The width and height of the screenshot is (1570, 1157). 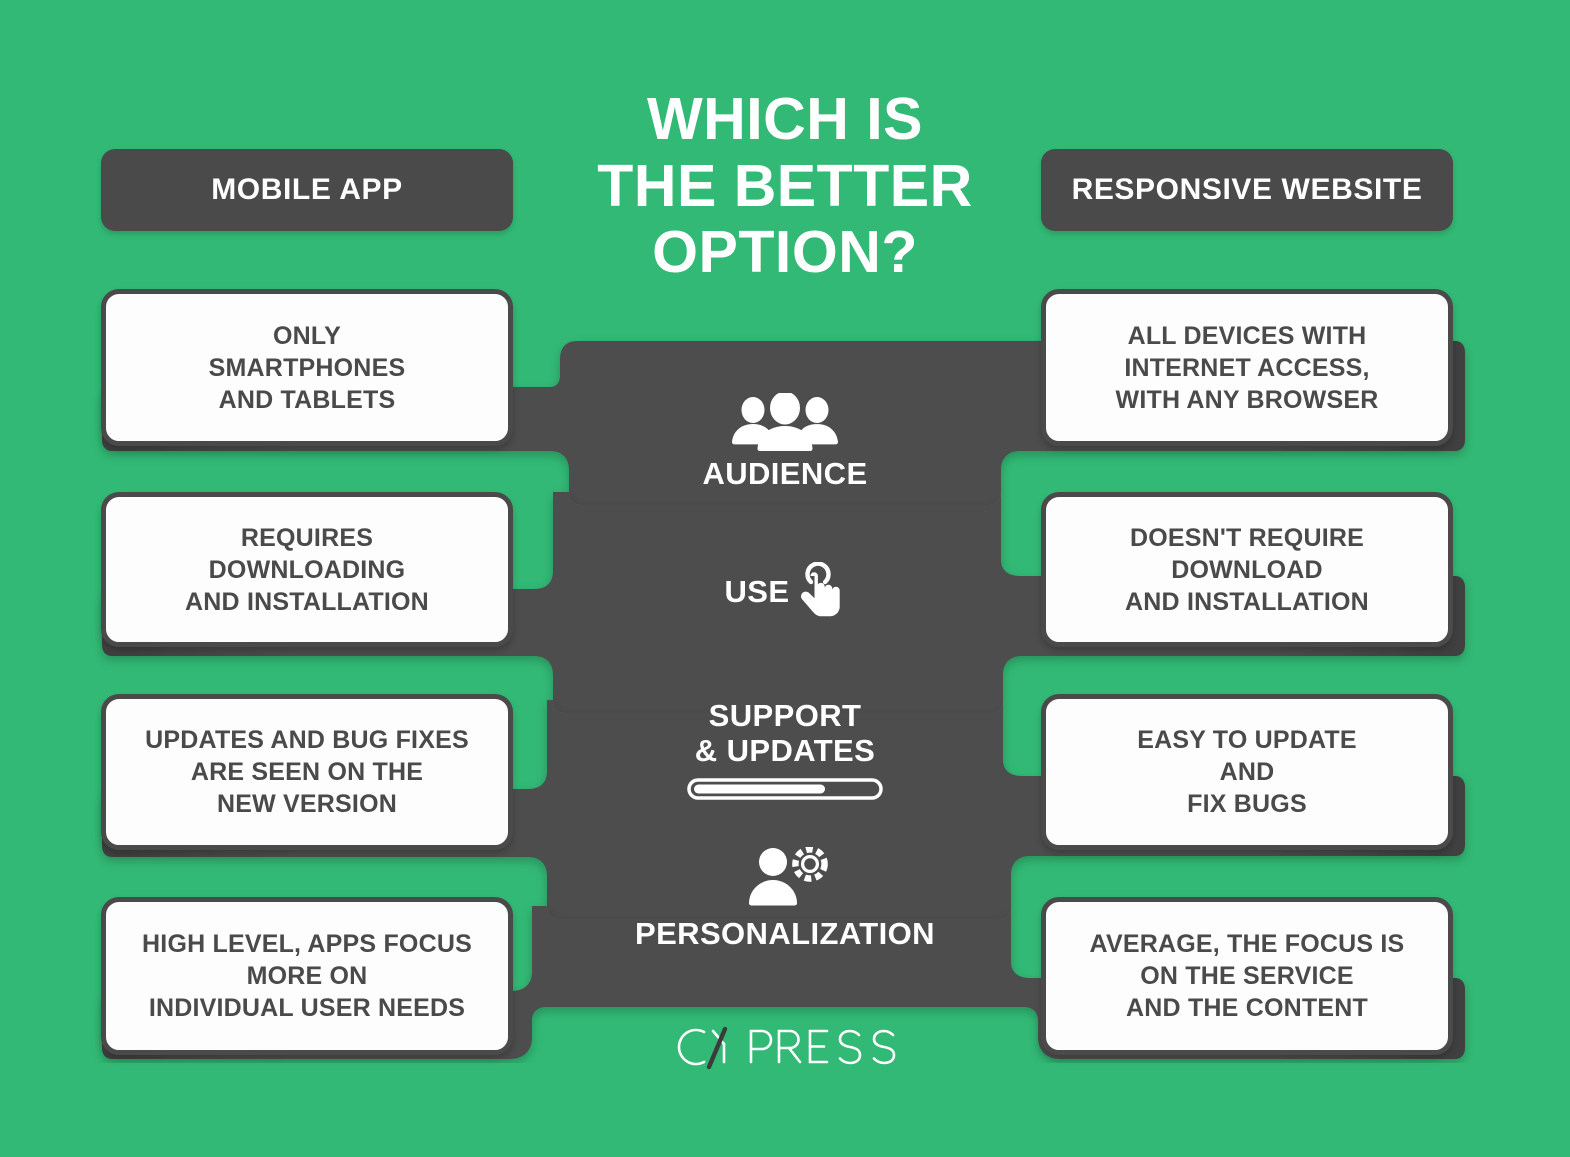 I want to click on person-gear-icon, so click(x=788, y=876).